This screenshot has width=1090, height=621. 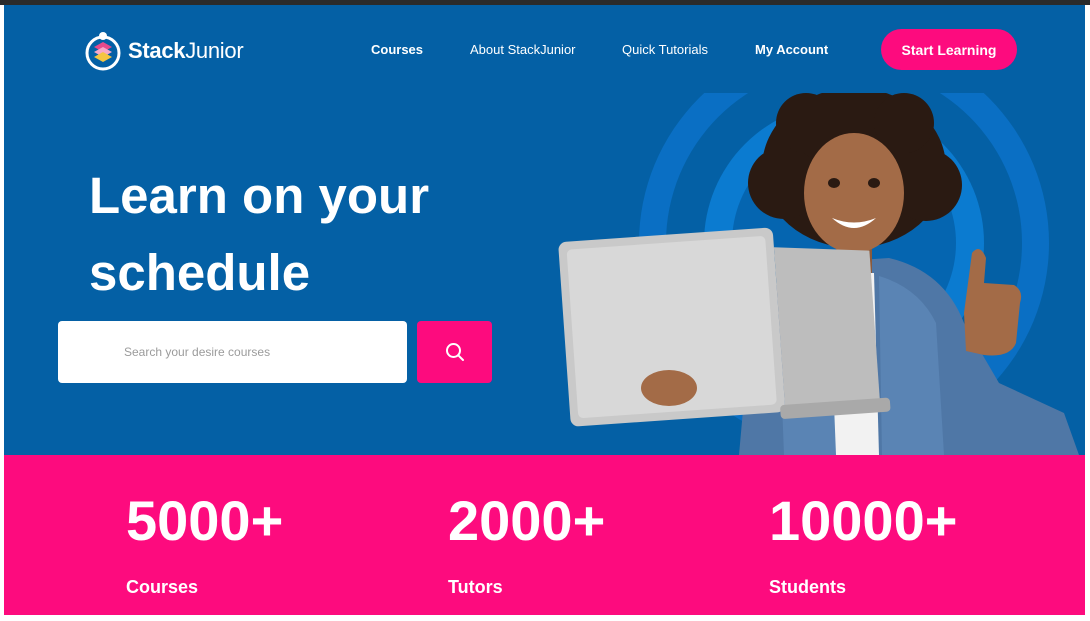 I want to click on stat-courses: 5000+ Courses, so click(x=204, y=544).